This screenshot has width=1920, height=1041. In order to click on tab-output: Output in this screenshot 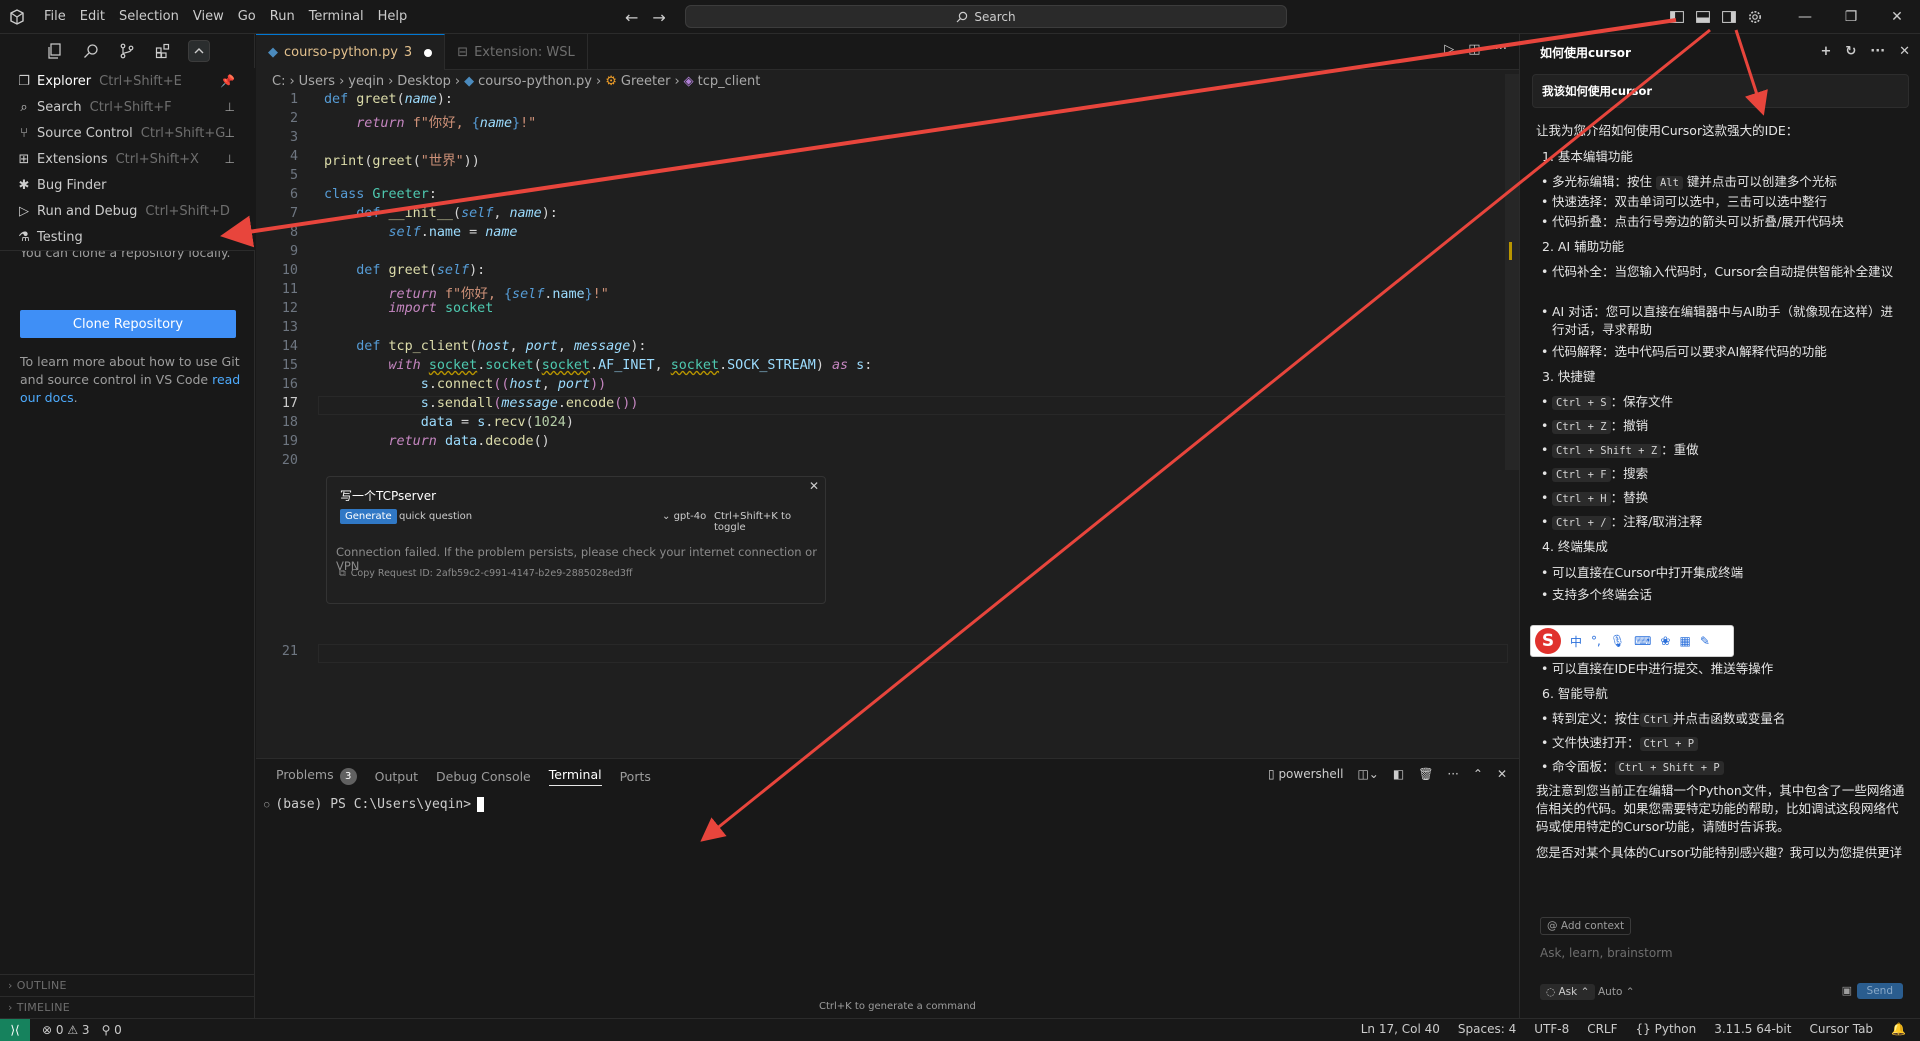, I will do `click(396, 776)`.